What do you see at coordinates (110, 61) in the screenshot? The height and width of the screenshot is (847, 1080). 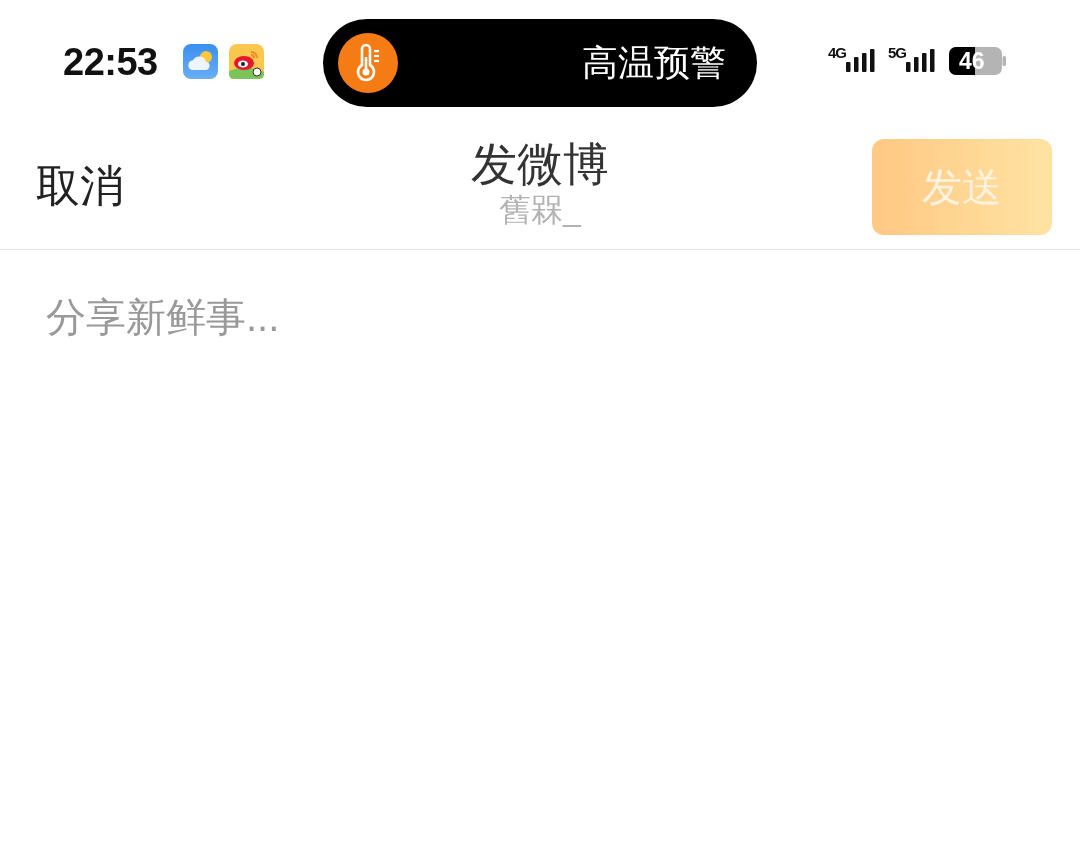 I see `clock-time: 22:53` at bounding box center [110, 61].